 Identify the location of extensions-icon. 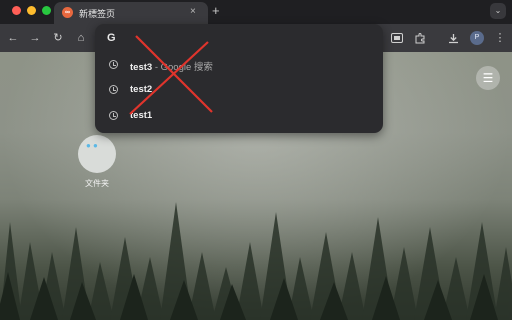
(420, 38).